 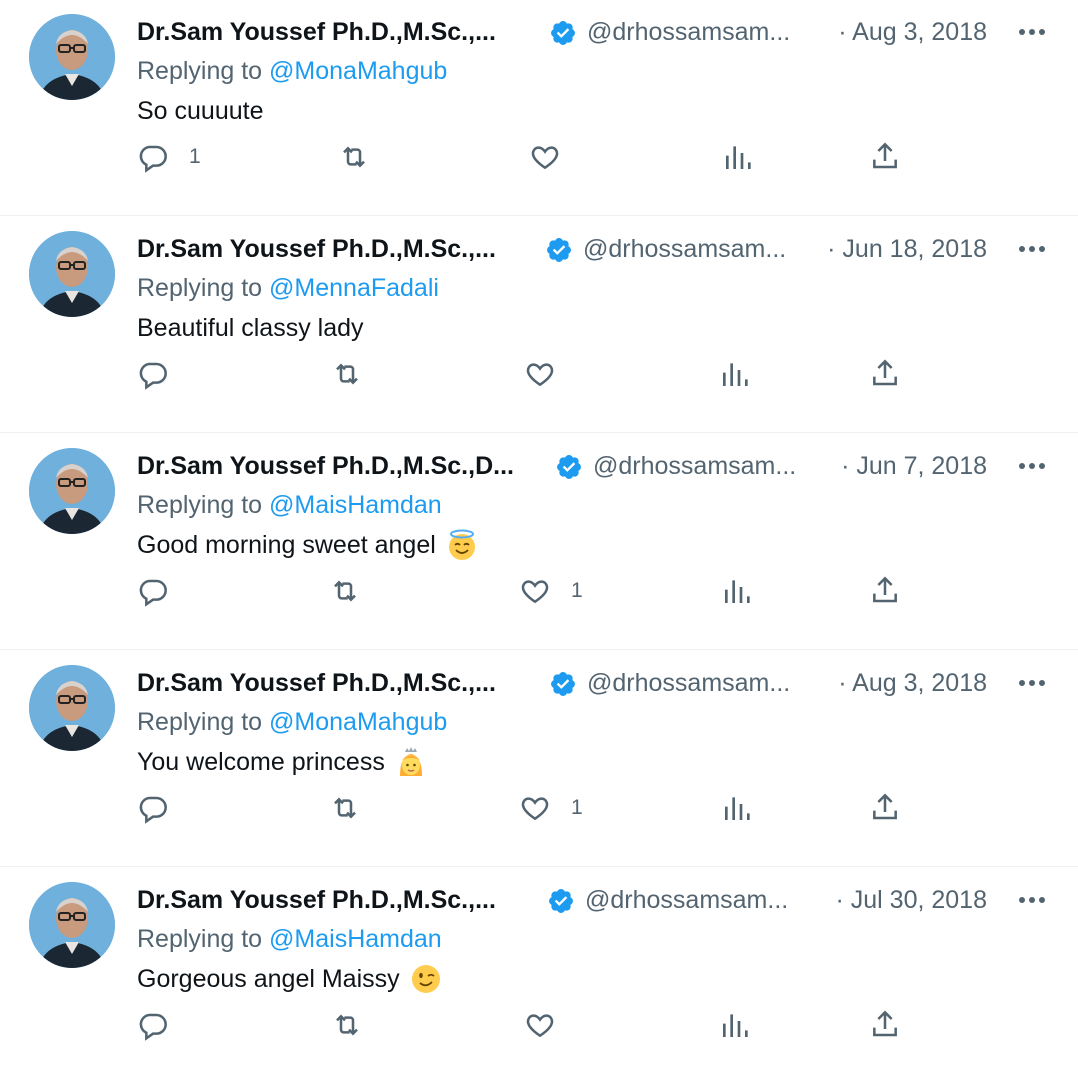 I want to click on tweet-text-content: Beautiful classy lady, so click(x=250, y=328).